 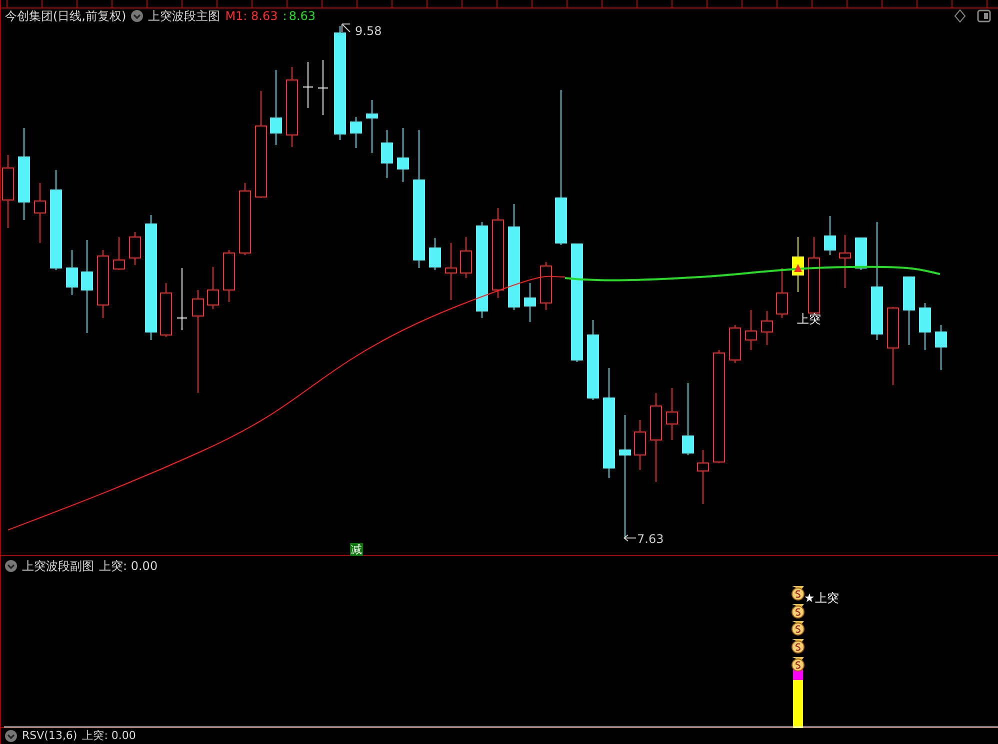 I want to click on signal-label: ★上突, so click(x=821, y=598).